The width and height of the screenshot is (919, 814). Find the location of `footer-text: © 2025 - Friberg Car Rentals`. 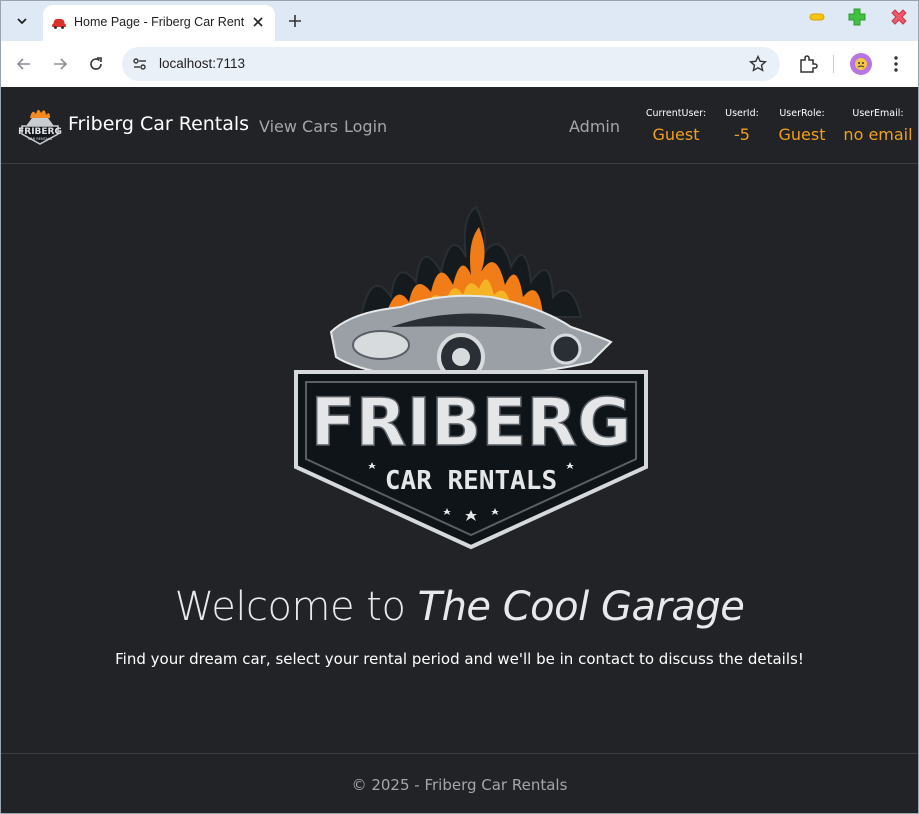

footer-text: © 2025 - Friberg Car Rentals is located at coordinates (459, 785).